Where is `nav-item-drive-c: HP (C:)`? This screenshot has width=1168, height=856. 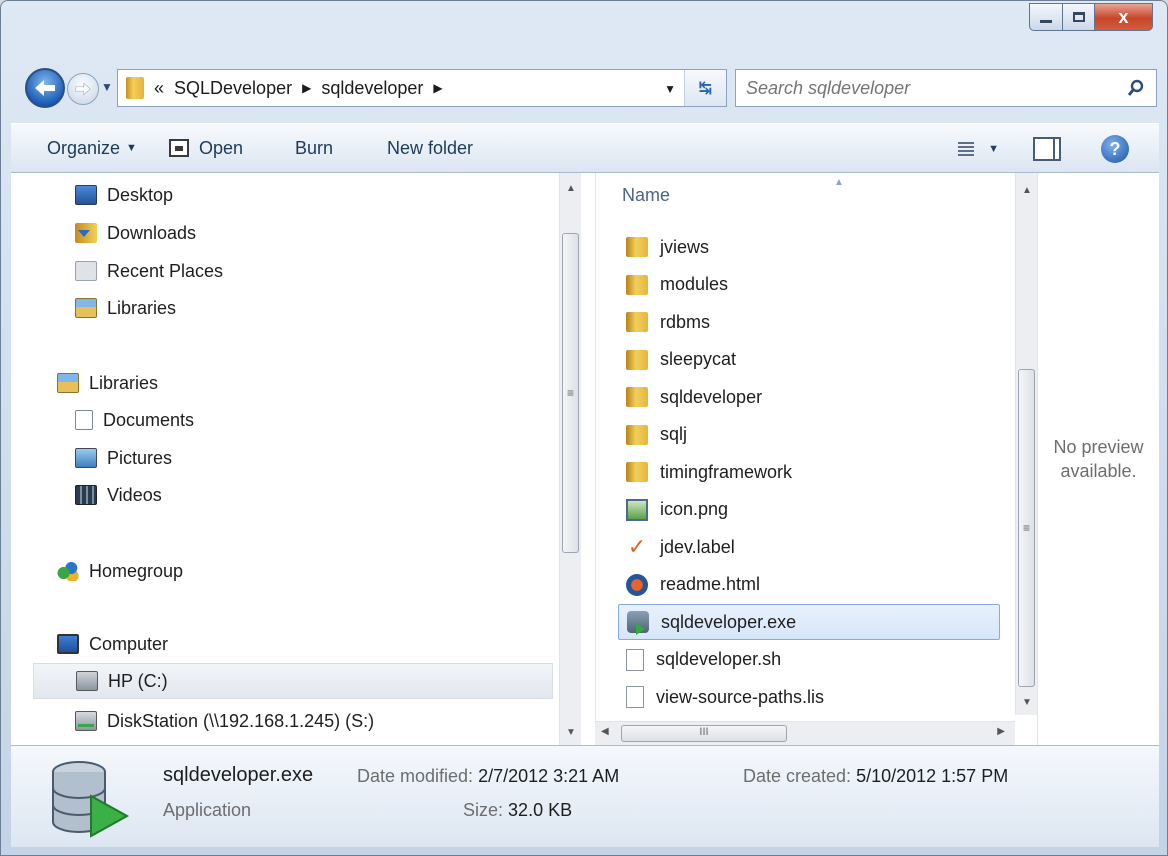 nav-item-drive-c: HP (C:) is located at coordinates (293, 681).